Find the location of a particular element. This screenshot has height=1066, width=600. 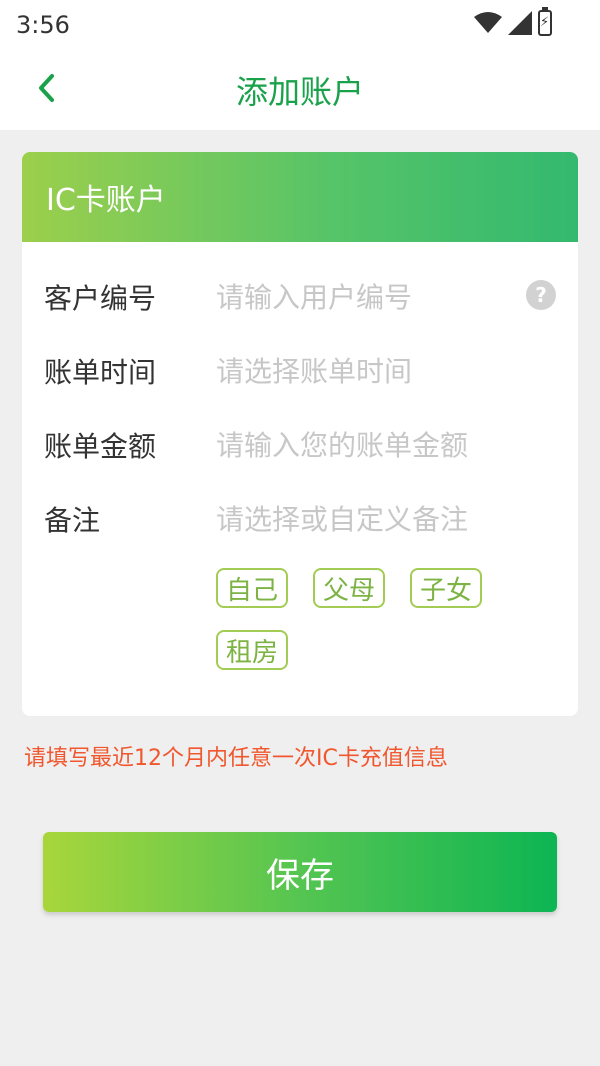

chevron-left-icon is located at coordinates (46, 88).